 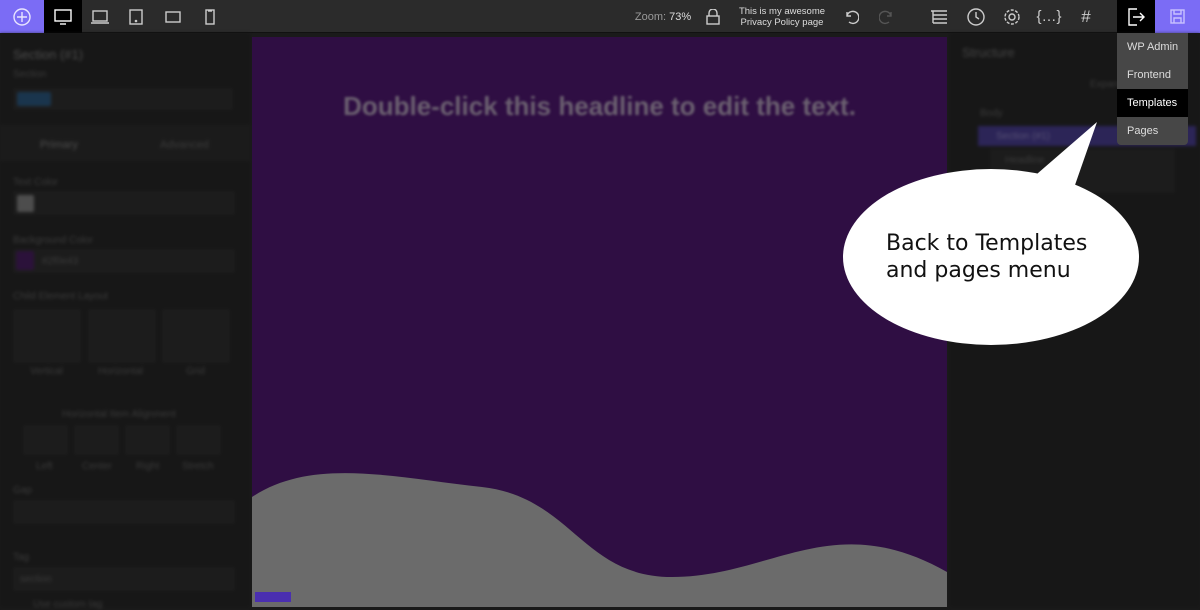 I want to click on layout-label-vertical: Vertical, so click(x=46, y=371).